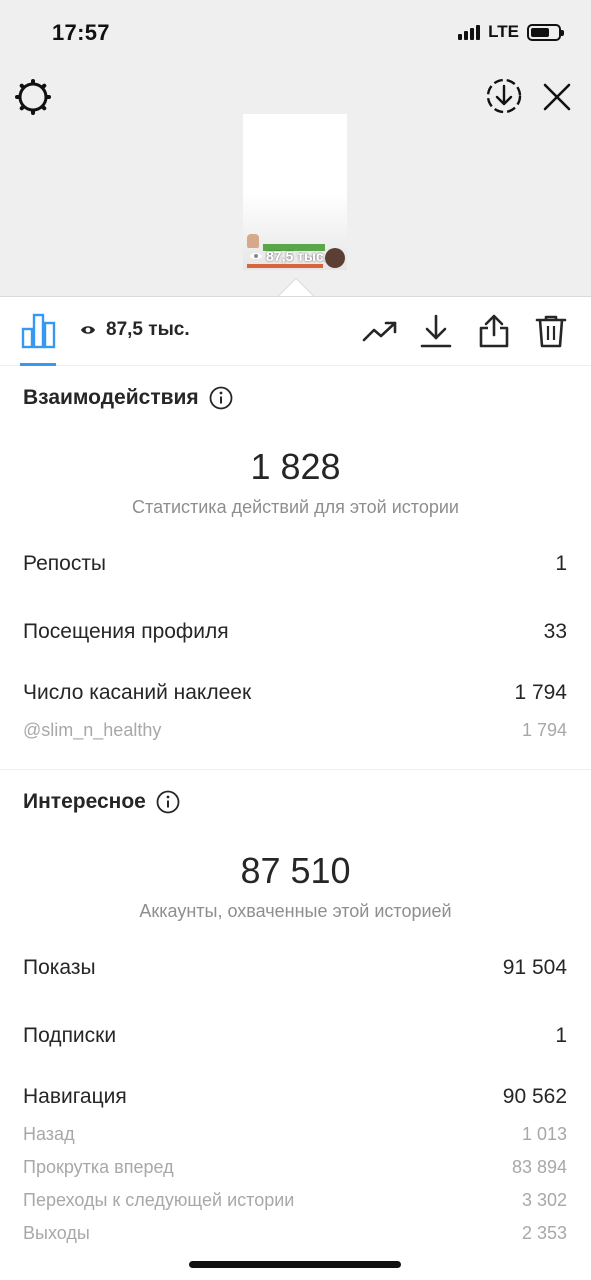 Image resolution: width=591 pixels, height=1280 pixels. Describe the element at coordinates (295, 1134) in the screenshot. I see `stat-subrow-back: Назад 1 013` at that location.